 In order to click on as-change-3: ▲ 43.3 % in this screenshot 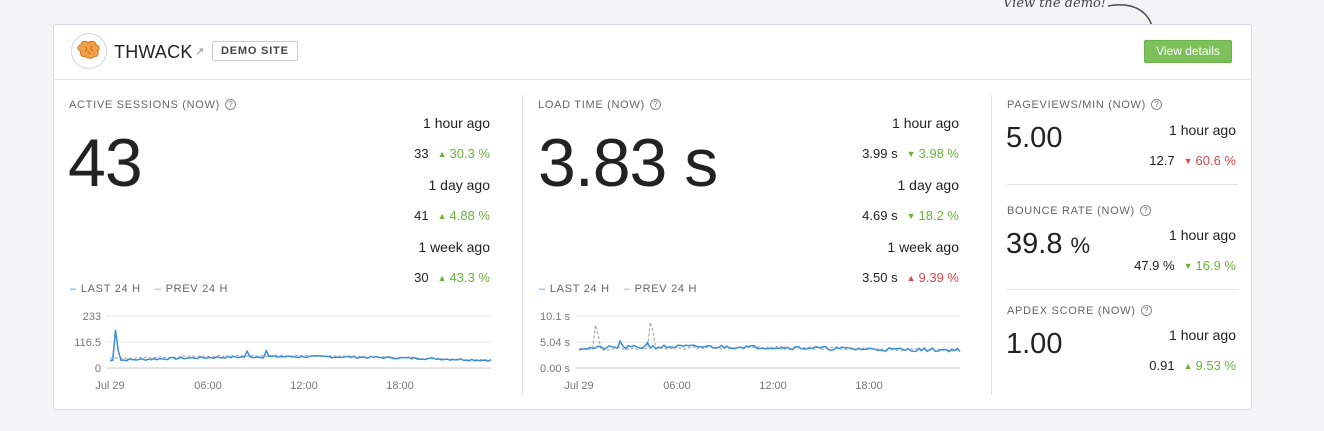, I will do `click(459, 277)`.